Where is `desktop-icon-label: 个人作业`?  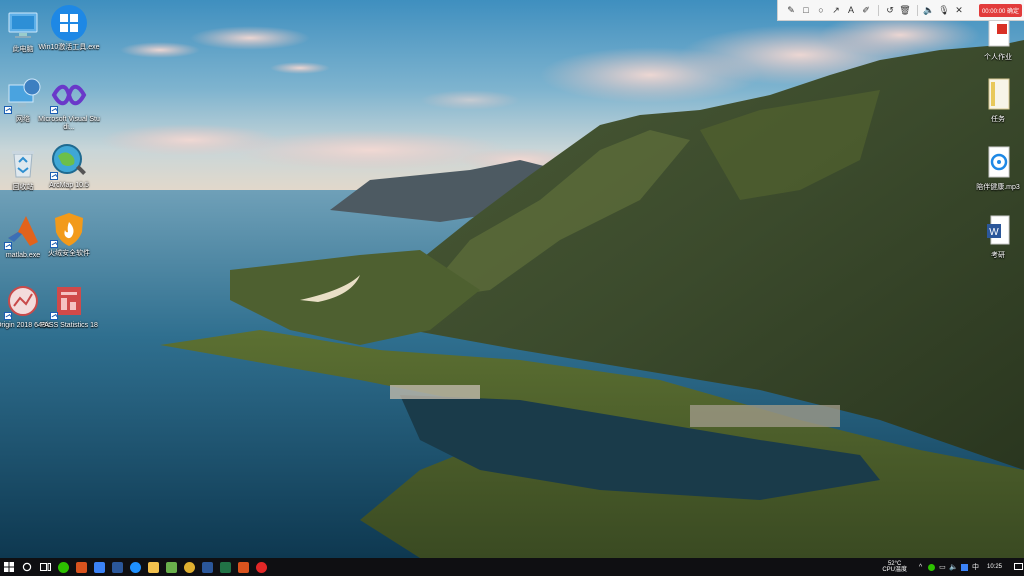
desktop-icon-label: 个人作业 is located at coordinates (998, 57).